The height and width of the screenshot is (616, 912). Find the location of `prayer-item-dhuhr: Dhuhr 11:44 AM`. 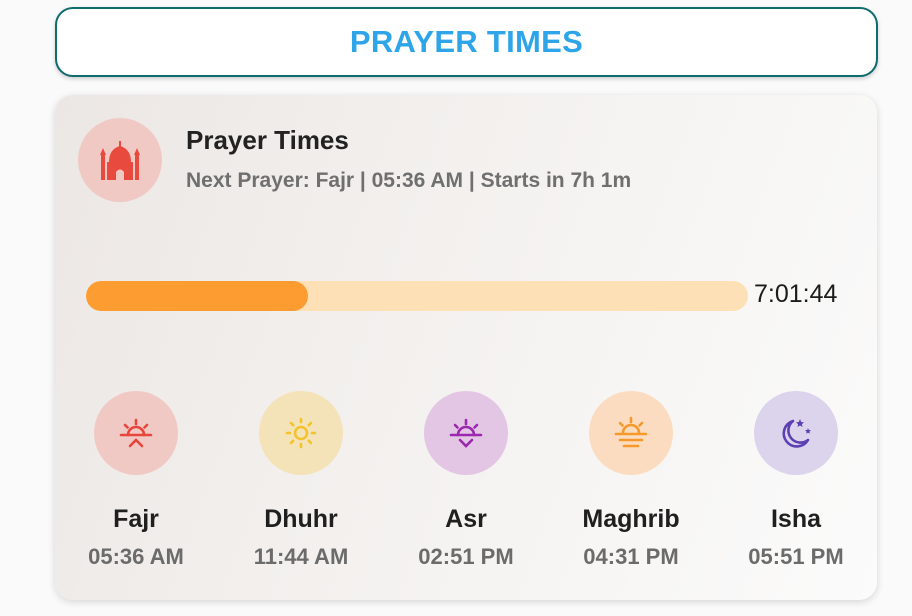

prayer-item-dhuhr: Dhuhr 11:44 AM is located at coordinates (301, 480).